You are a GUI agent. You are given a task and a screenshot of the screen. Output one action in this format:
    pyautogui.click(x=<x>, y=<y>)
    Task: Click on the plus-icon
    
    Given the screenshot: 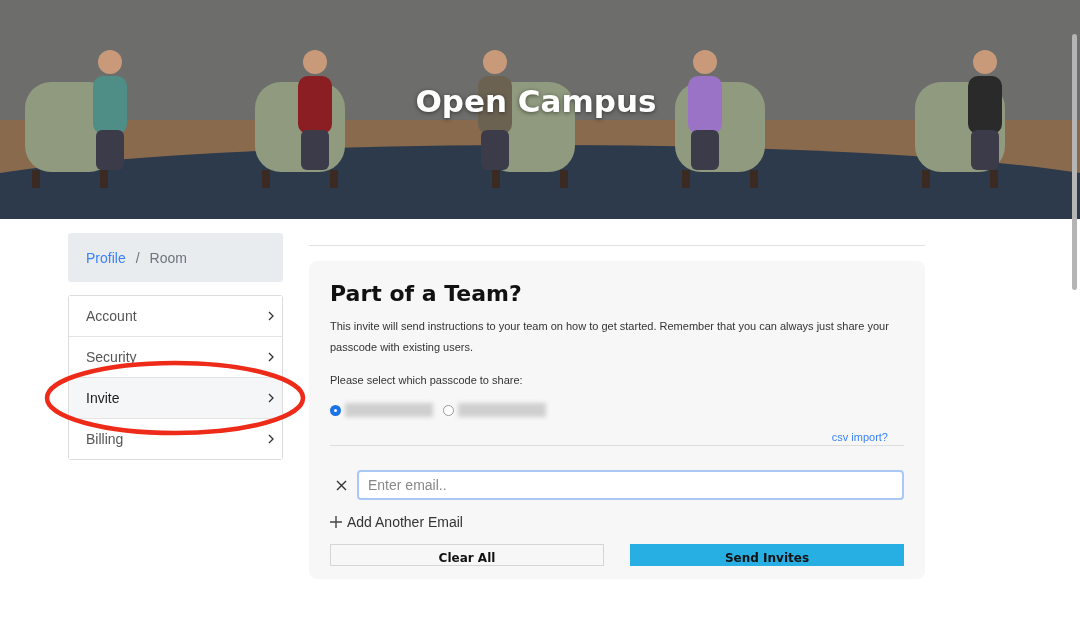 What is the action you would take?
    pyautogui.click(x=336, y=522)
    